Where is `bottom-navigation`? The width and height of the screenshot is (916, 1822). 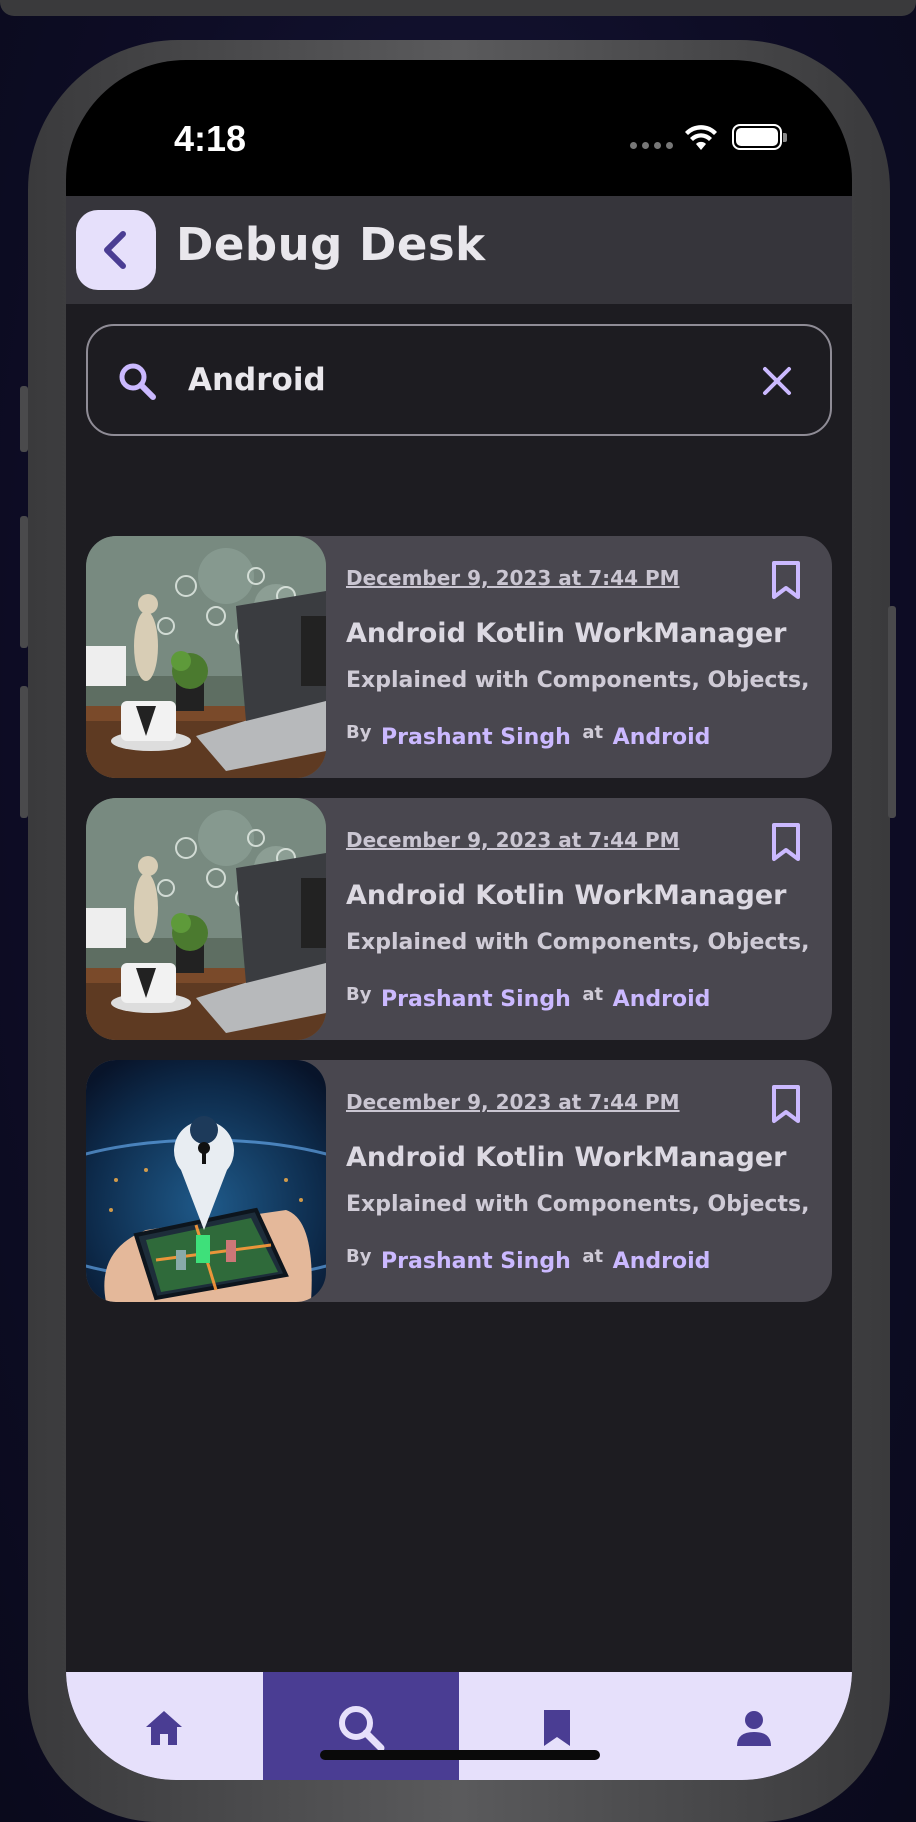
bottom-navigation is located at coordinates (459, 1726).